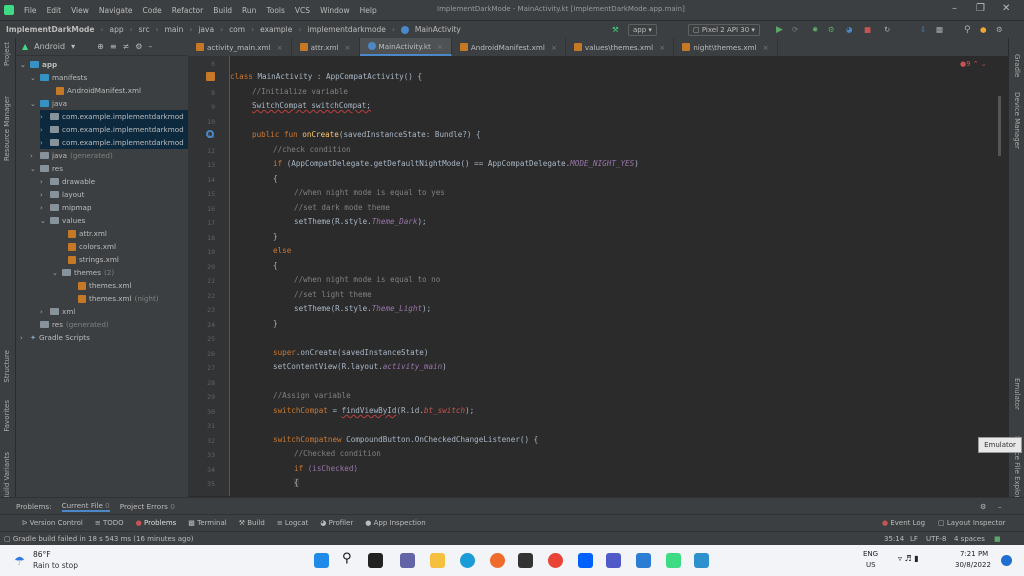 The height and width of the screenshot is (576, 1024). I want to click on teams-chat-icon, so click(407, 560).